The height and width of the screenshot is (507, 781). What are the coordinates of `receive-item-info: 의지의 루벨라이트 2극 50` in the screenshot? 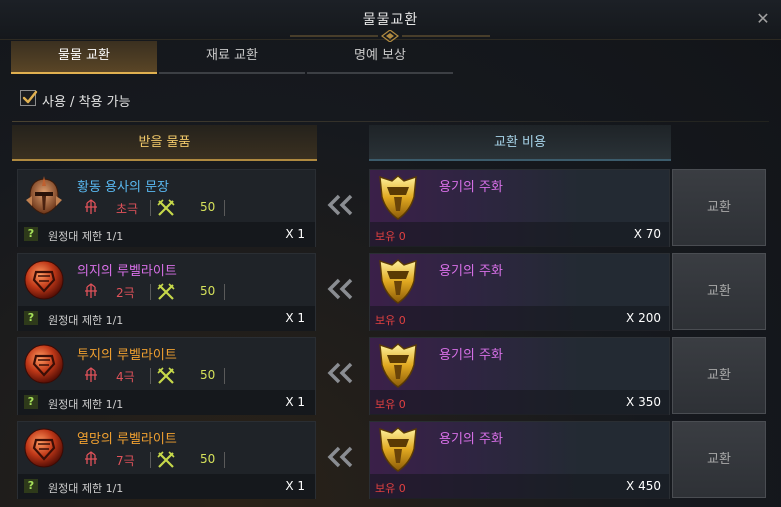 It's located at (166, 280).